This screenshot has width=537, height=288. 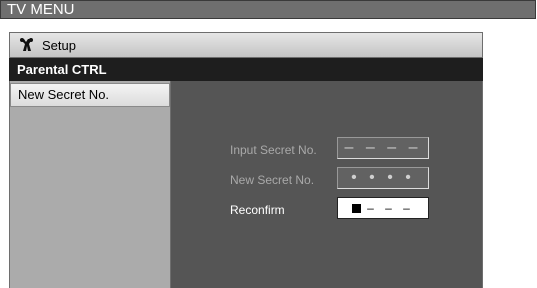 I want to click on reconfirm-field: – – –, so click(x=383, y=208).